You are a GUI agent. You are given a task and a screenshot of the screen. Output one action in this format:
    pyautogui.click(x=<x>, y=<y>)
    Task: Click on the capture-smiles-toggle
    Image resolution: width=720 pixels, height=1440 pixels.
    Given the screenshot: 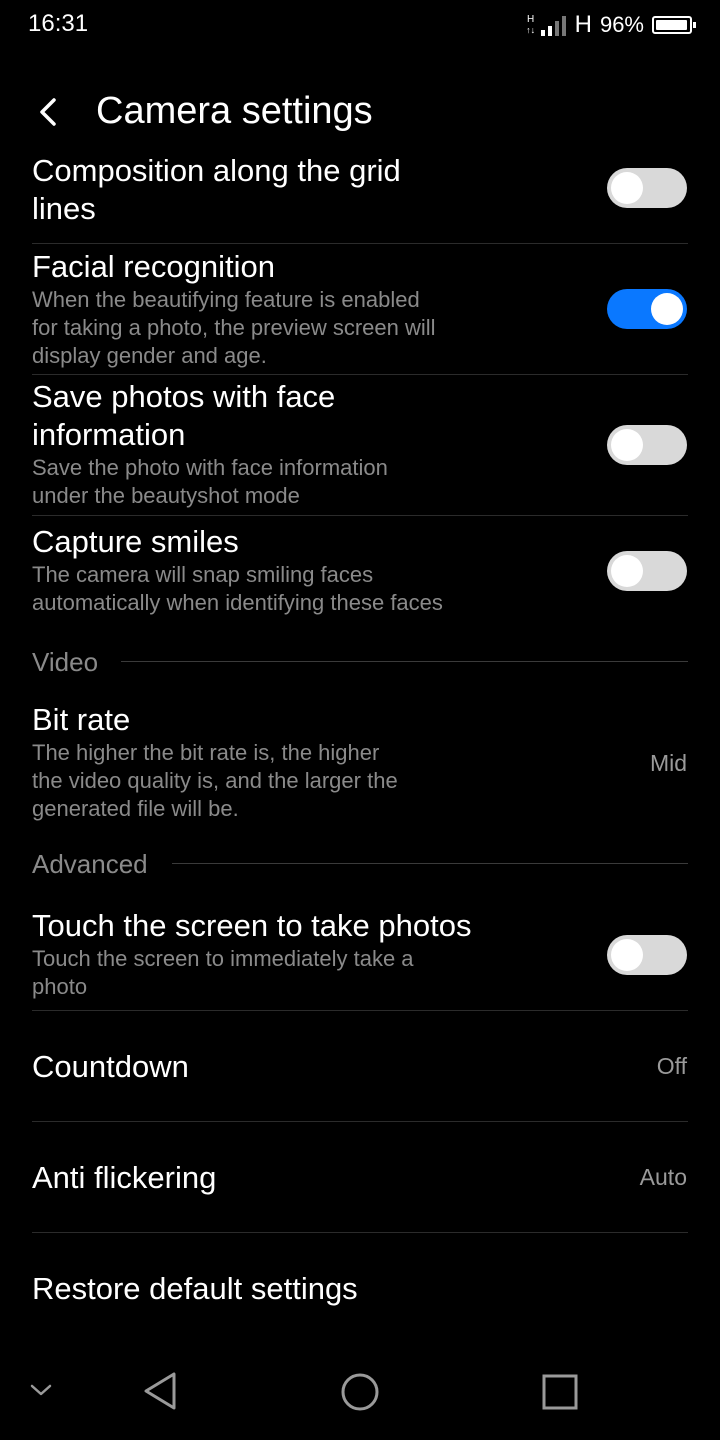 What is the action you would take?
    pyautogui.click(x=647, y=571)
    